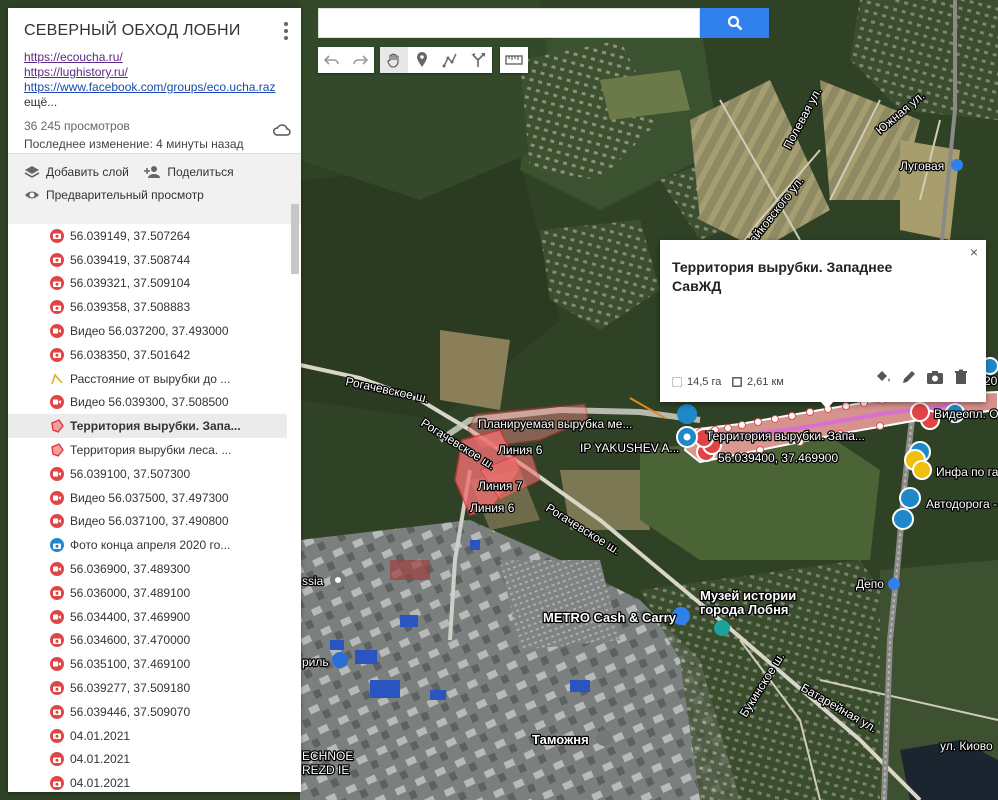 The width and height of the screenshot is (998, 800). I want to click on draw-line-button, so click(450, 60).